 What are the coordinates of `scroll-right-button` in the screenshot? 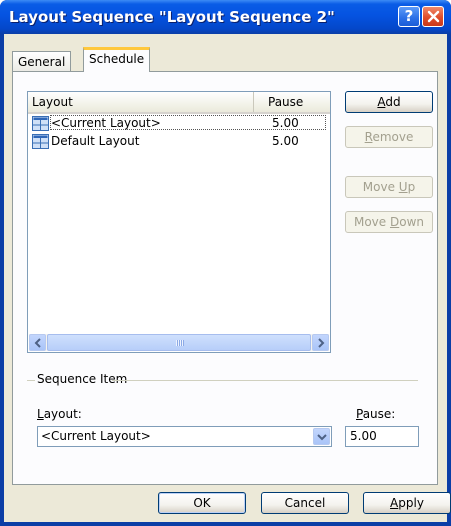 It's located at (320, 342).